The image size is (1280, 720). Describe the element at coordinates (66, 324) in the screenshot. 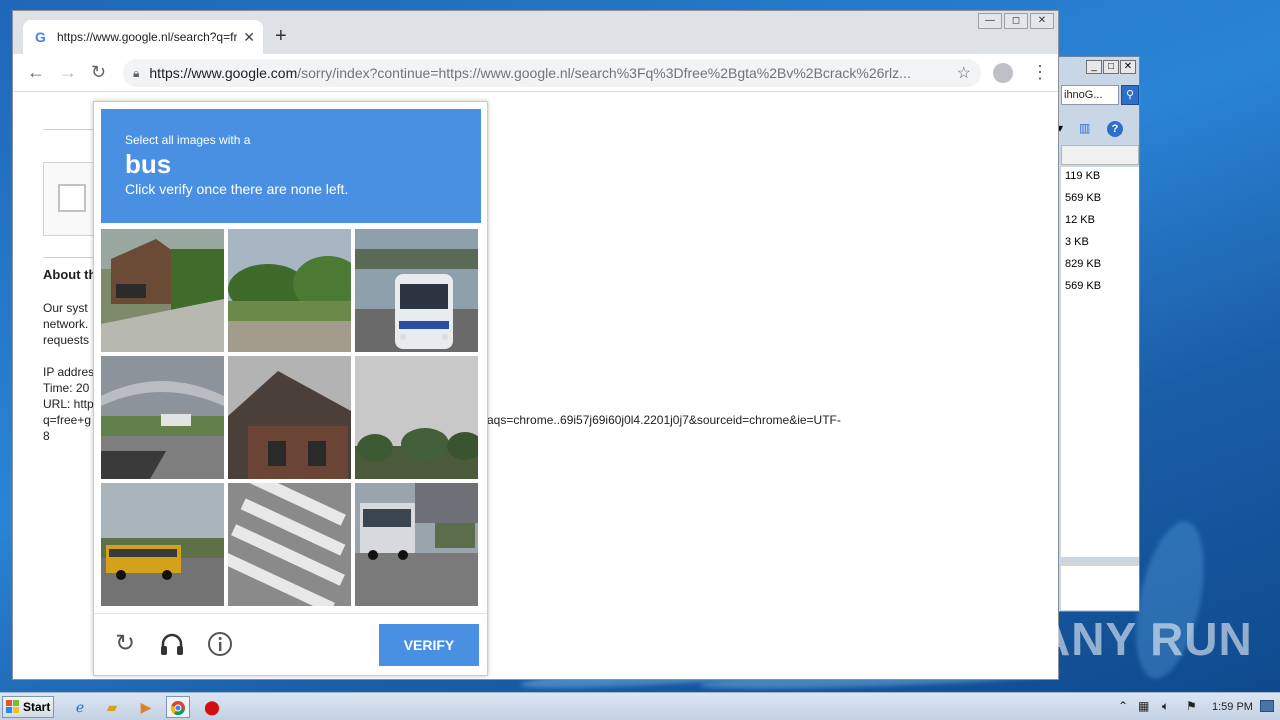

I see `body-text-line: network.` at that location.